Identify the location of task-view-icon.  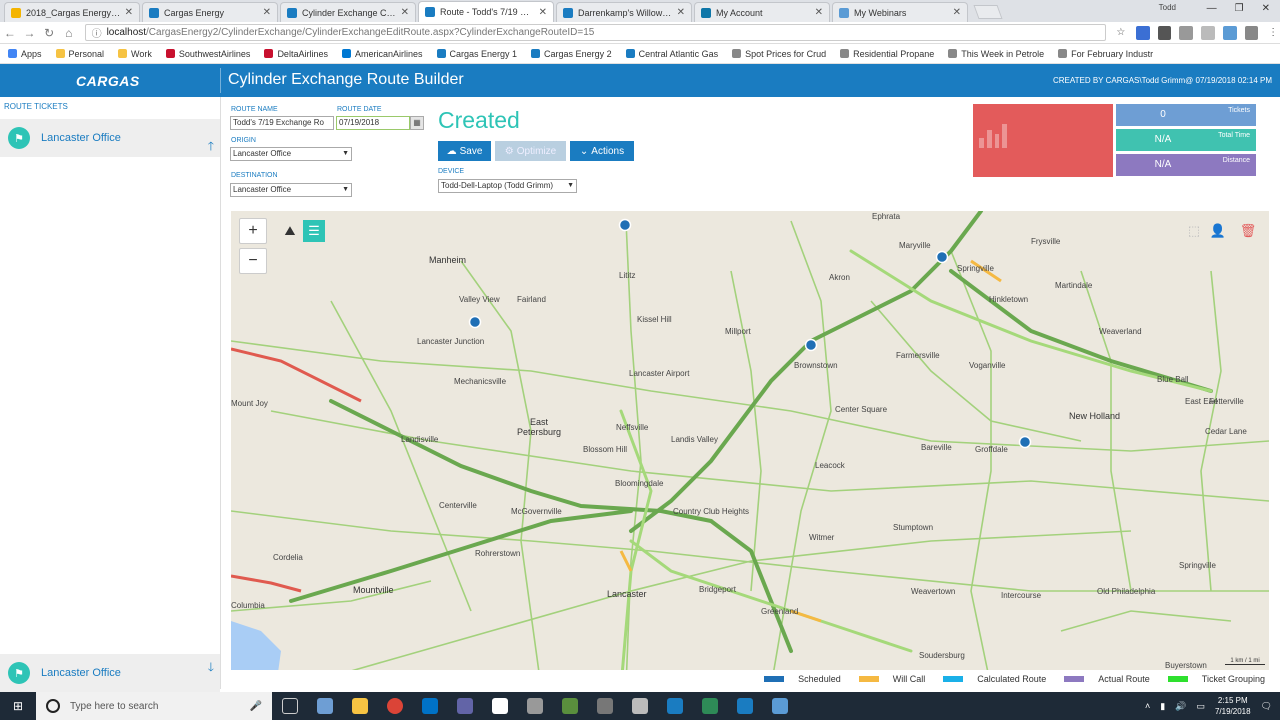
(289, 706).